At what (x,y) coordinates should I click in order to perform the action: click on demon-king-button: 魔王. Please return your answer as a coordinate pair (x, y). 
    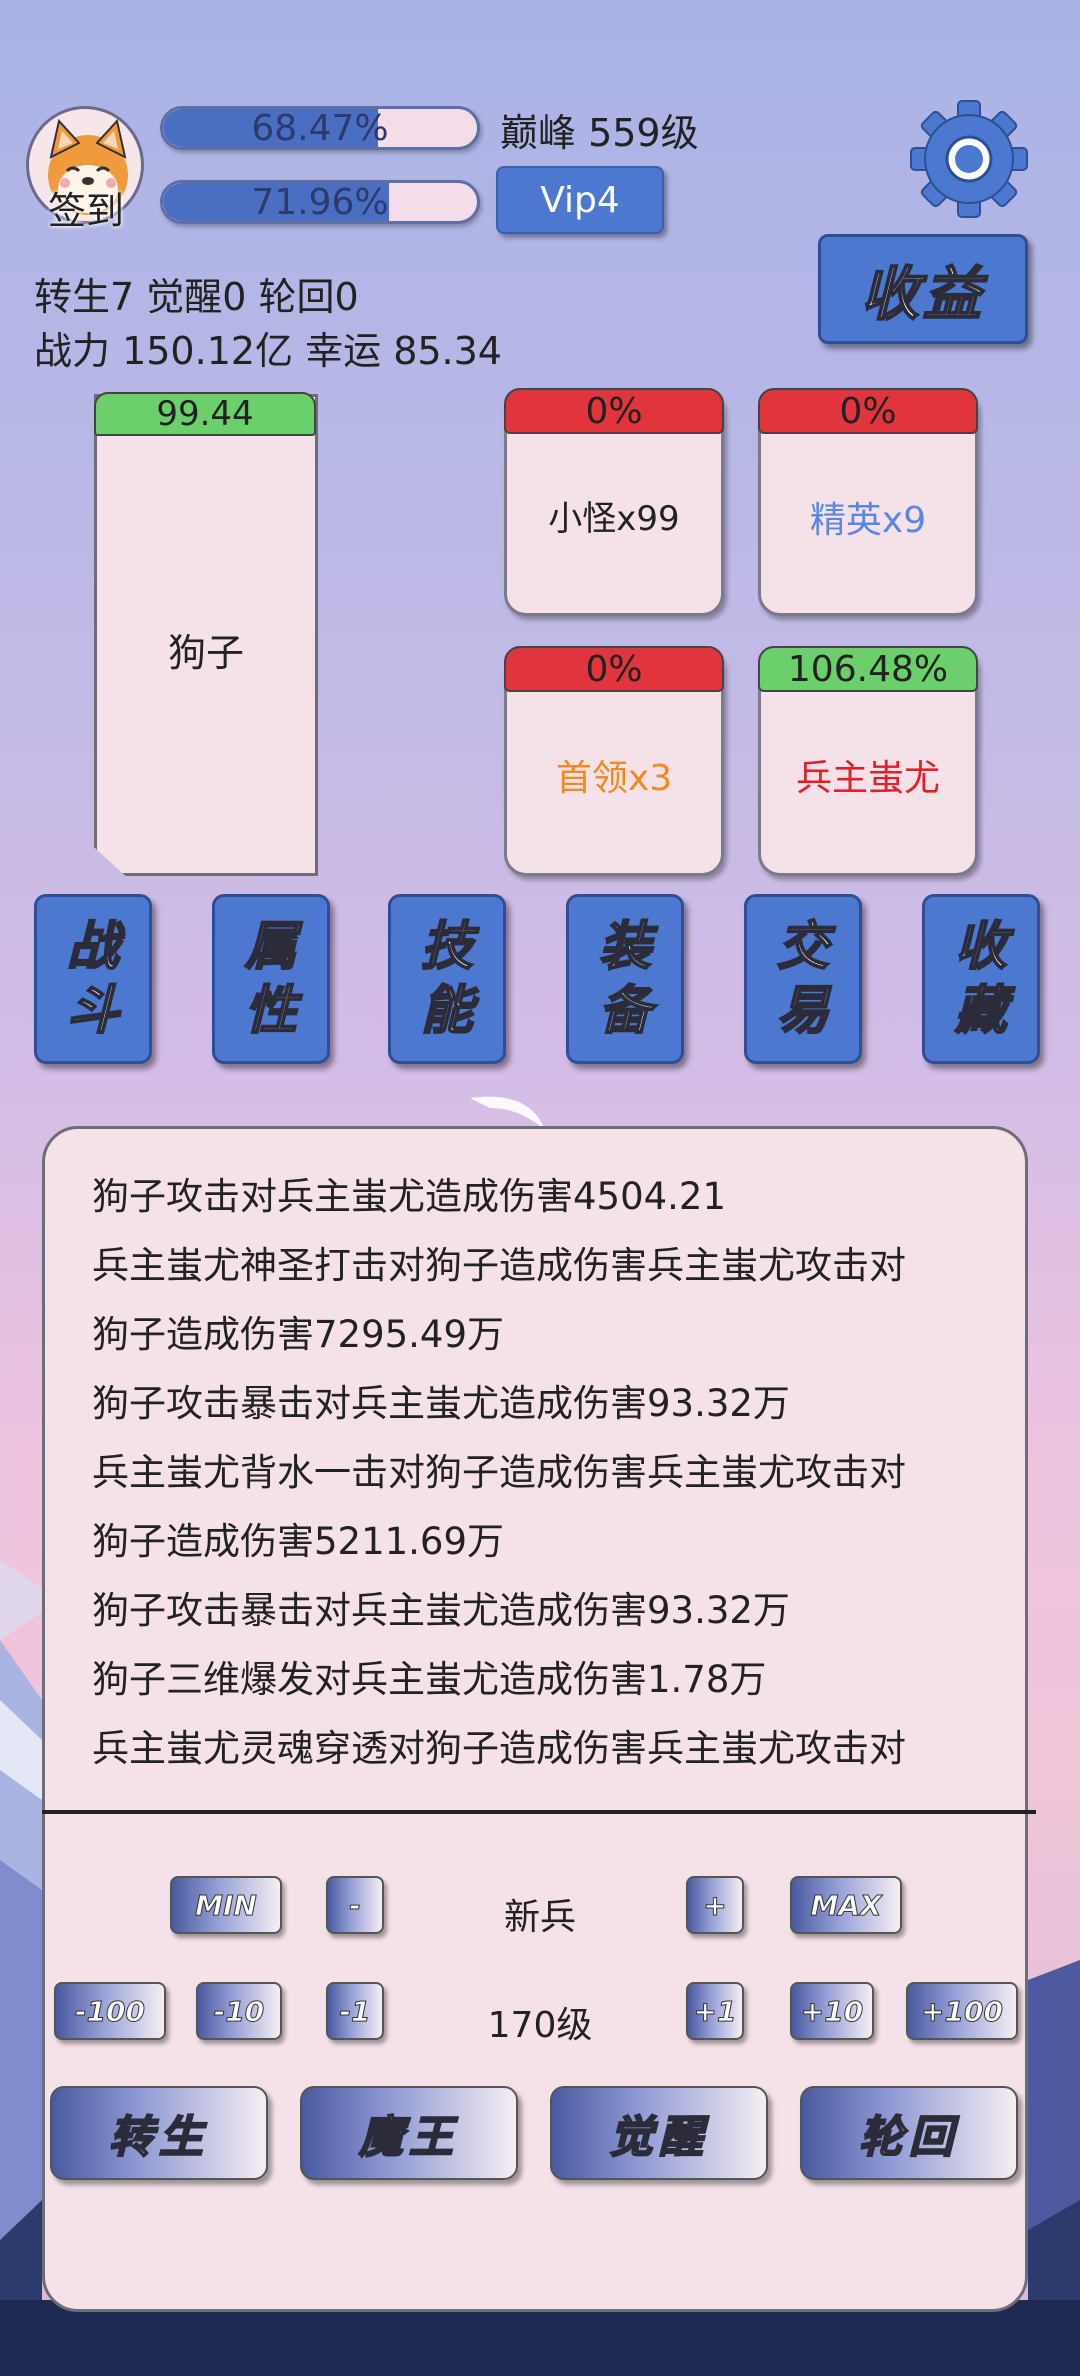
    Looking at the image, I should click on (409, 2133).